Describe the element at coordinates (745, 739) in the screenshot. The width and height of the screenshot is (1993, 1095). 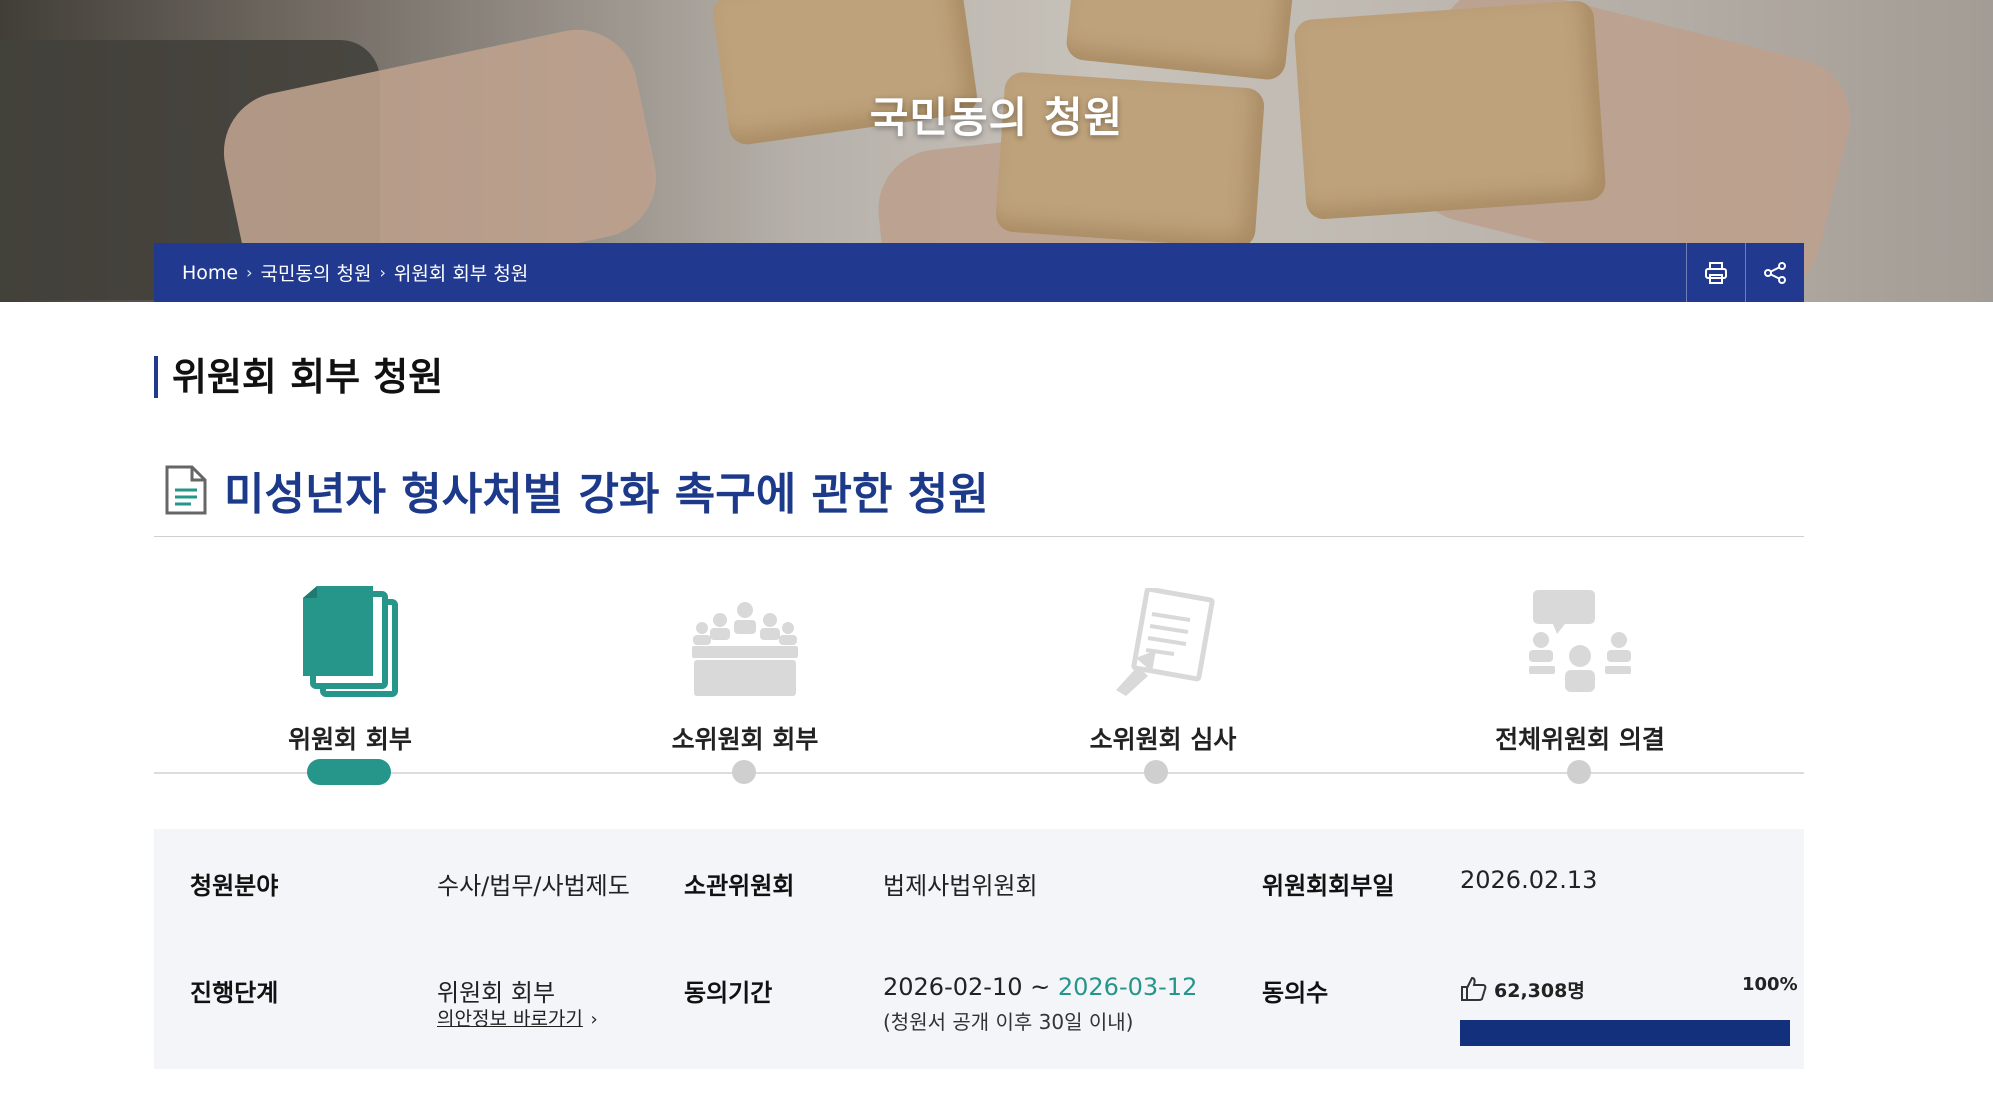
I see `step-label: 소위원회 회부` at that location.